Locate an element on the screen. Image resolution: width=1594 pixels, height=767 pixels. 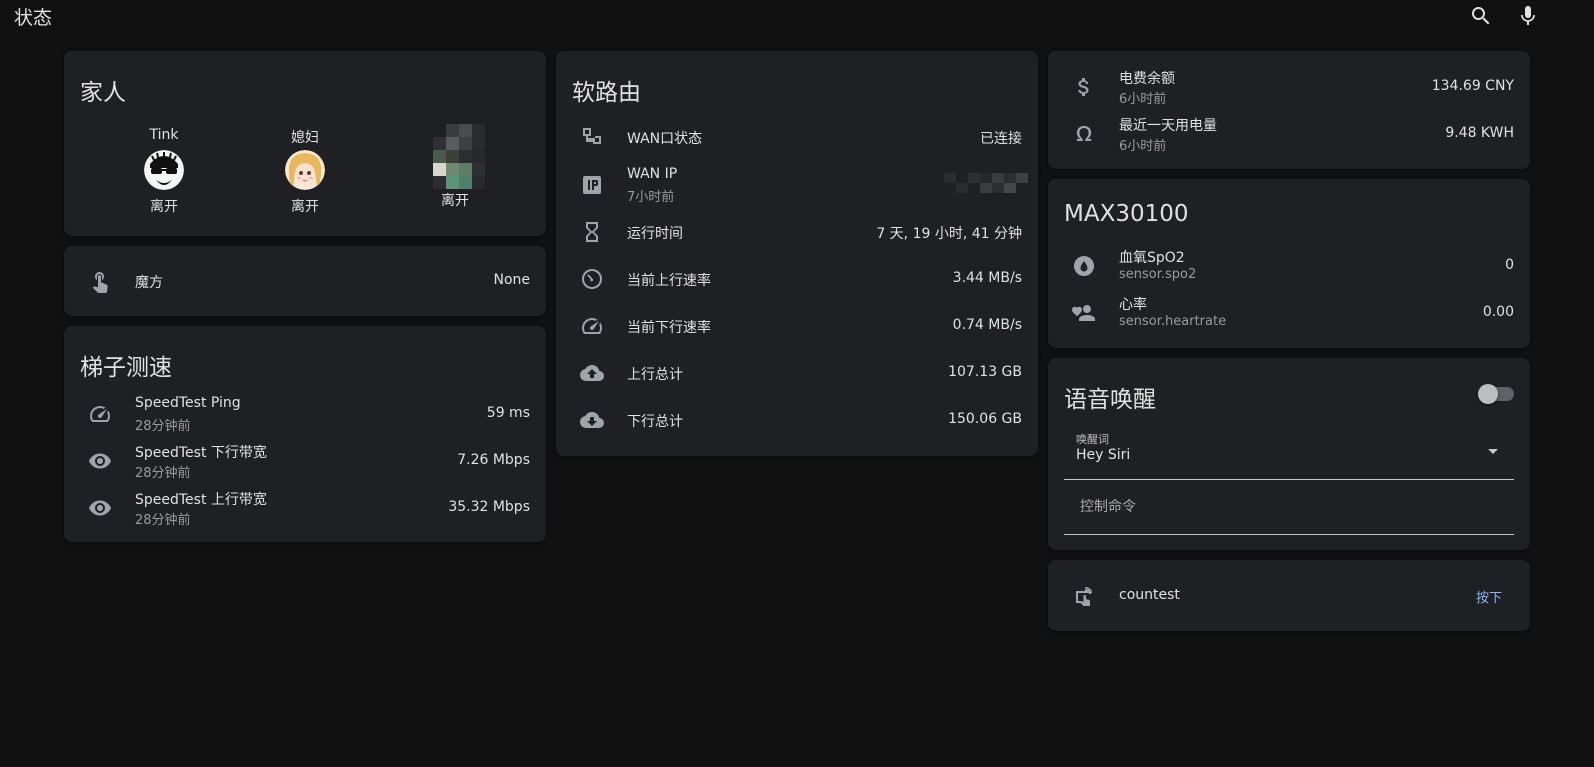
pixelated-ip-value is located at coordinates (986, 183).